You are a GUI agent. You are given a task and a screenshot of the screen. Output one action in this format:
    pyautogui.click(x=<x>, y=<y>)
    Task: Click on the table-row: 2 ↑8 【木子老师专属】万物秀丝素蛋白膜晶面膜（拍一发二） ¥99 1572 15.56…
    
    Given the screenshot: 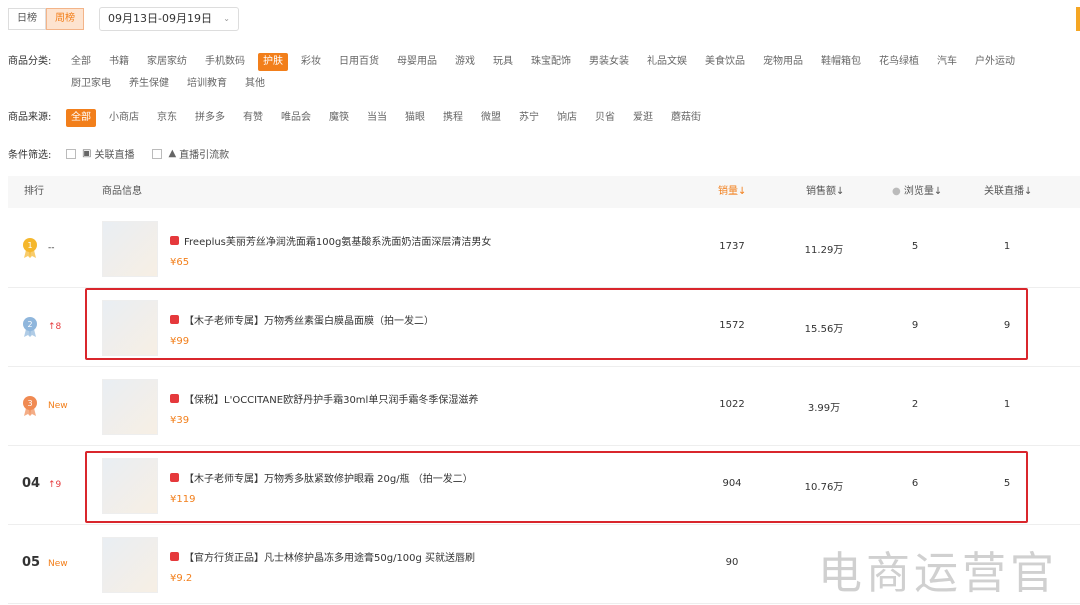 What is the action you would take?
    pyautogui.click(x=544, y=327)
    